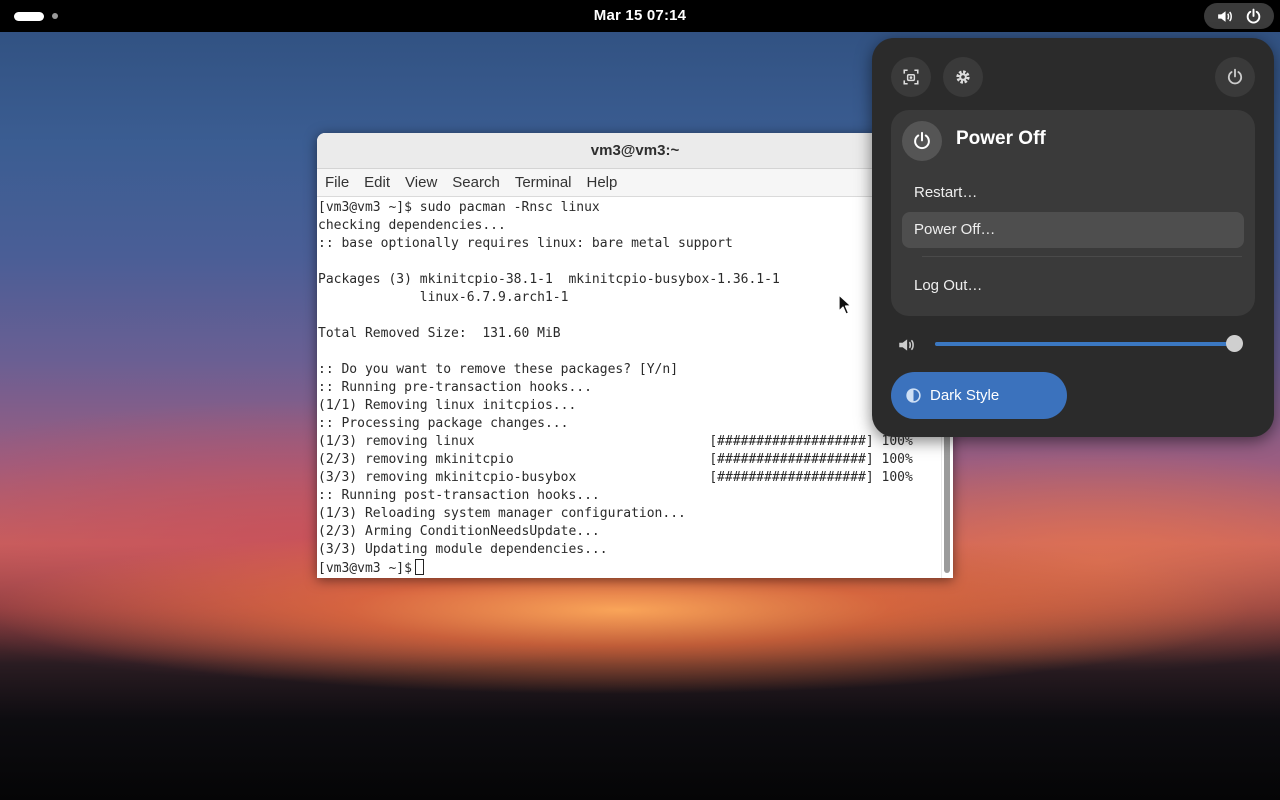 This screenshot has height=800, width=1280. What do you see at coordinates (1001, 138) in the screenshot?
I see `power-menu-title: Power Off` at bounding box center [1001, 138].